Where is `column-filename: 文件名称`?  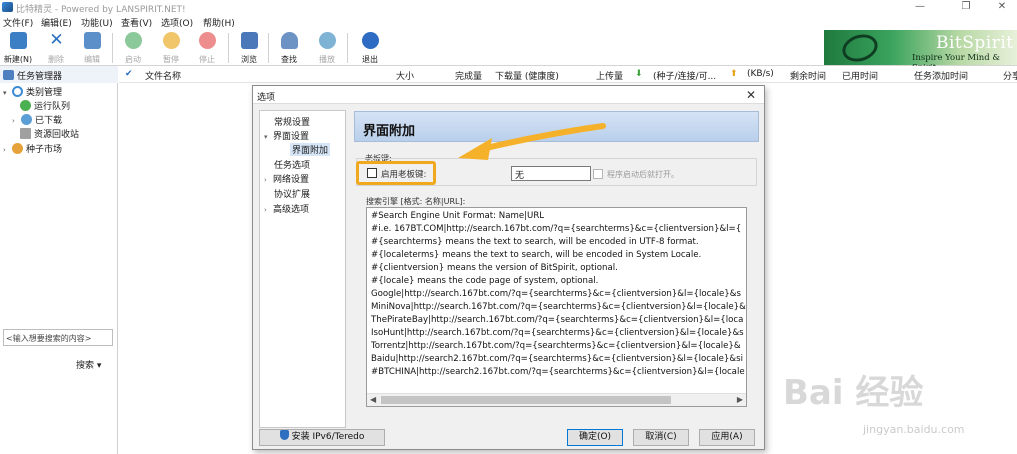 column-filename: 文件名称 is located at coordinates (163, 75).